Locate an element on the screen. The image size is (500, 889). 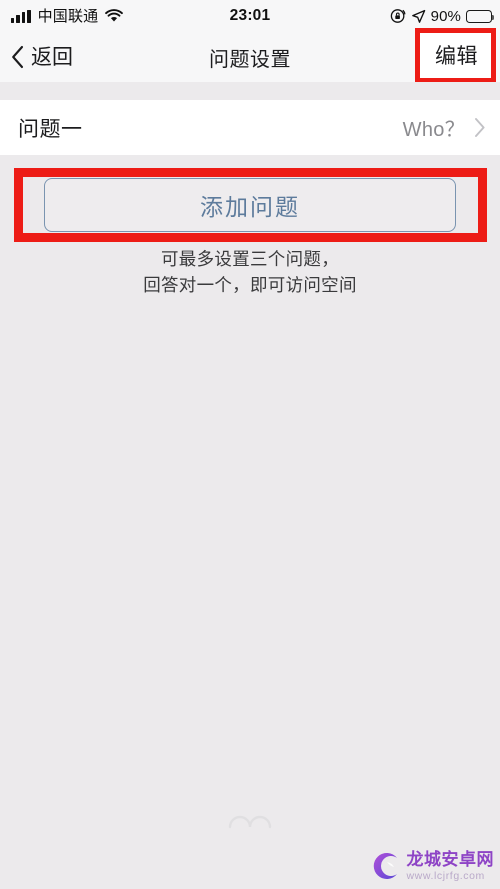
watermark-url: www.lcjrfg.com is located at coordinates (445, 875).